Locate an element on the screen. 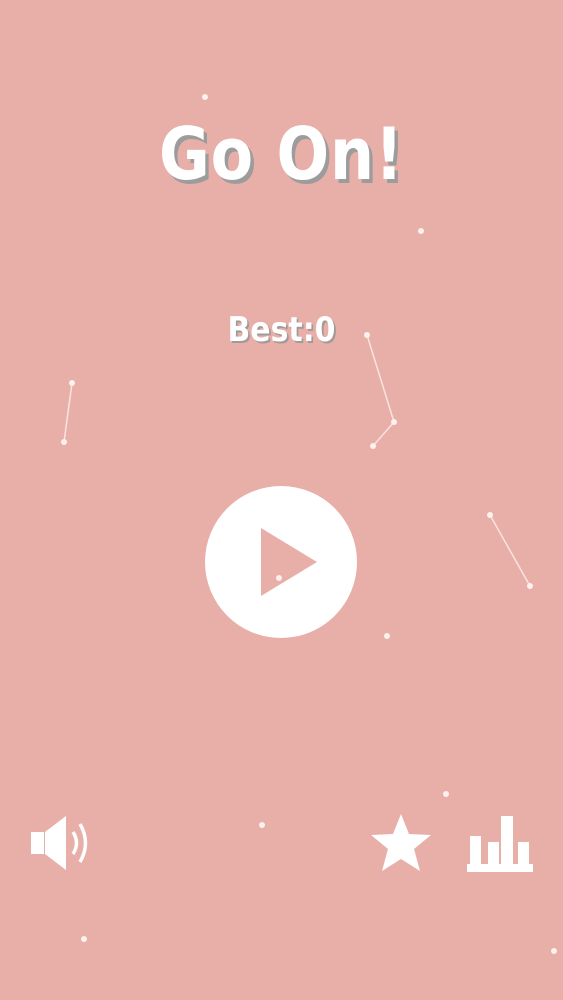 The image size is (563, 1000). leaderboard-button is located at coordinates (500, 843).